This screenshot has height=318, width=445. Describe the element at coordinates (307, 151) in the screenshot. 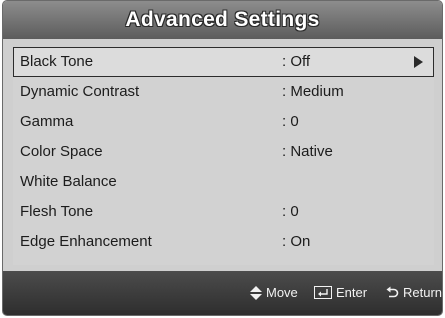

I see `menu-item-value: : Native` at that location.